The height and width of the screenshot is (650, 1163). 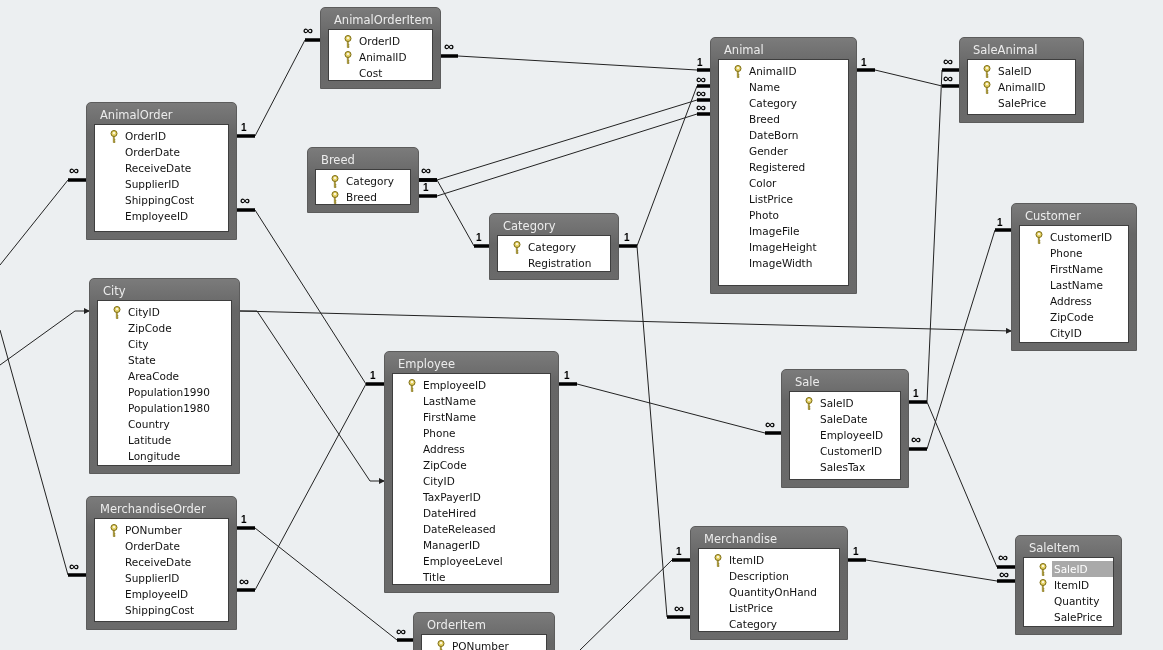 I want to click on field-name: City, so click(x=178, y=344).